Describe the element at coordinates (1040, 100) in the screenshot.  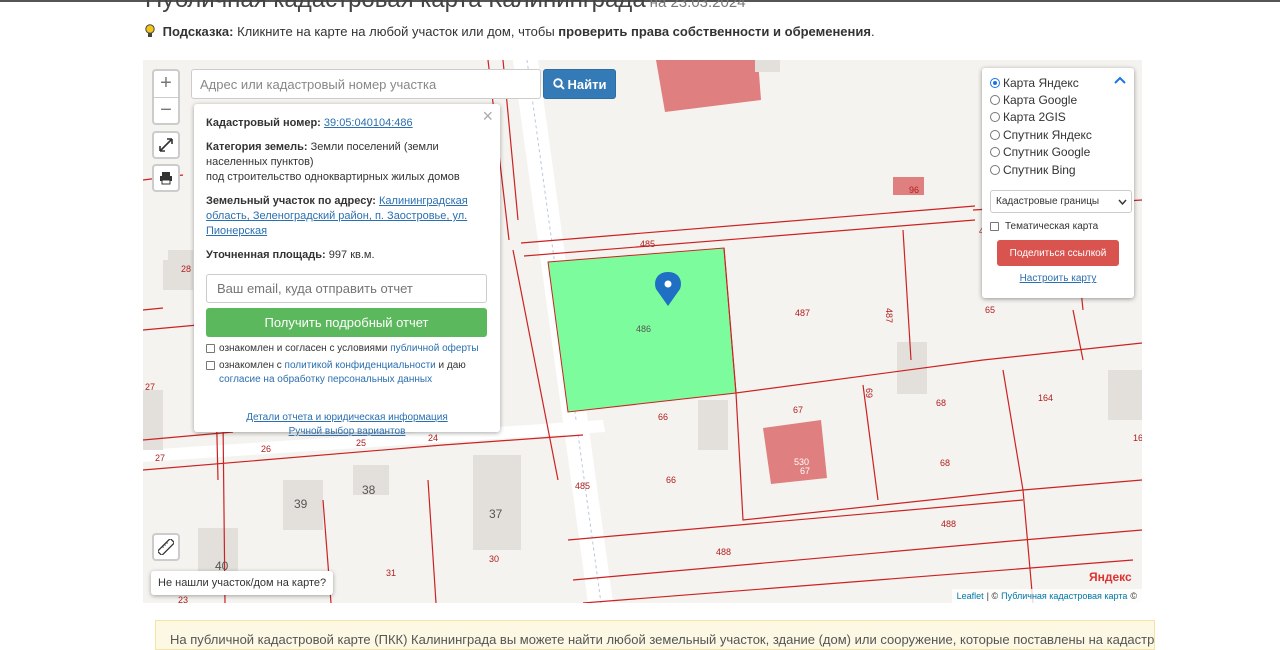
I see `layer-option-label: Карта Google` at that location.